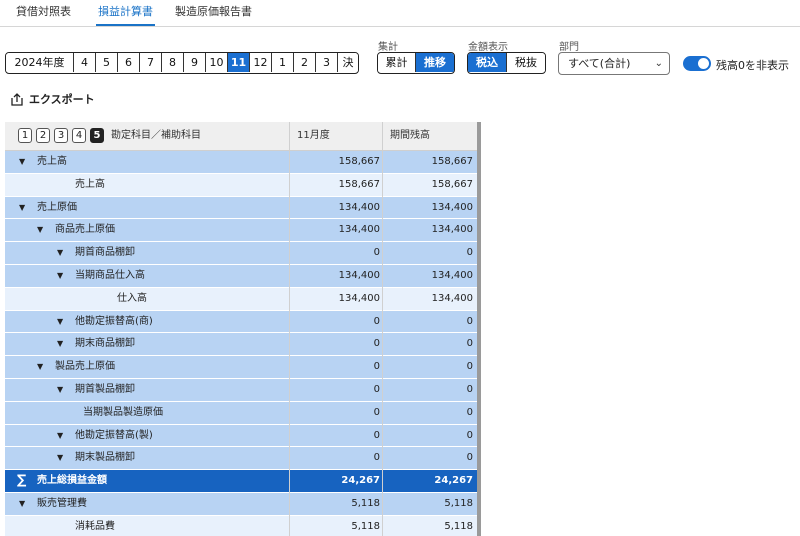 The image size is (800, 536). Describe the element at coordinates (283, 62) in the screenshot. I see `period-button: 1` at that location.